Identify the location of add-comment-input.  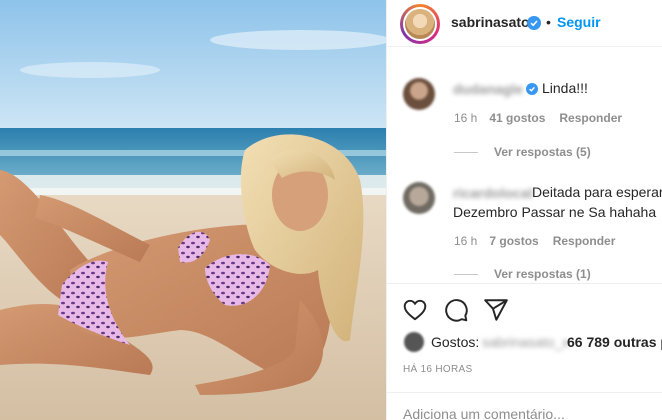
(528, 412).